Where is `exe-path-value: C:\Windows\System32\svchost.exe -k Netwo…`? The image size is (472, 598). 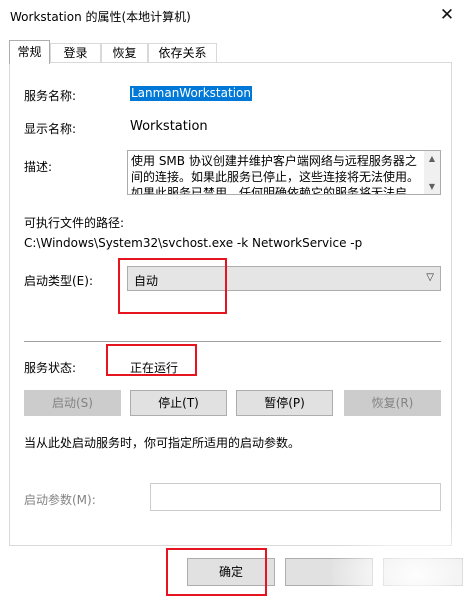 exe-path-value: C:\Windows\System32\svchost.exe -k Netwo… is located at coordinates (193, 243).